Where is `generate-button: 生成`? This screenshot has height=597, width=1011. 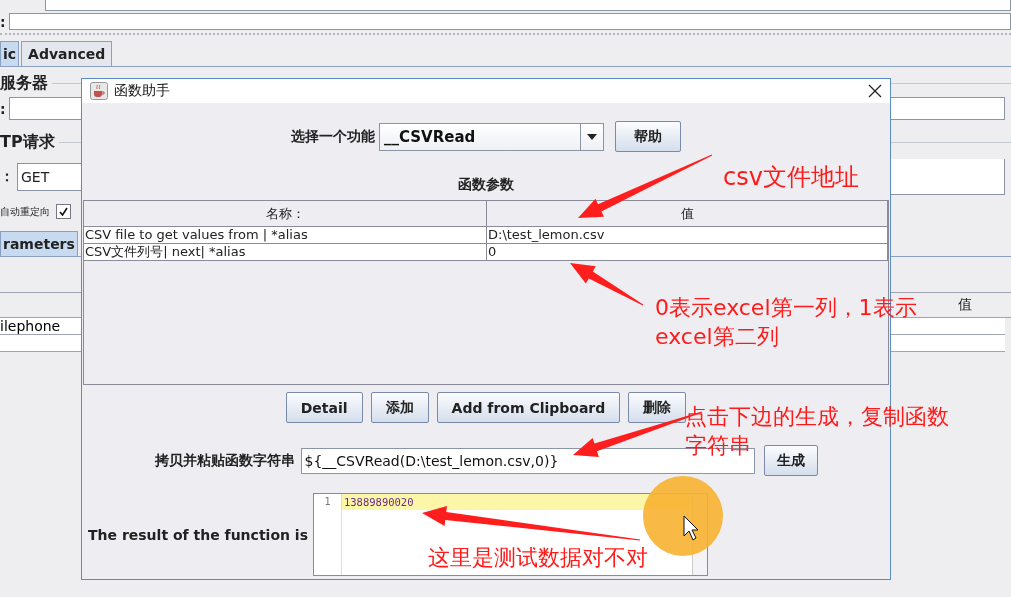 generate-button: 生成 is located at coordinates (790, 460).